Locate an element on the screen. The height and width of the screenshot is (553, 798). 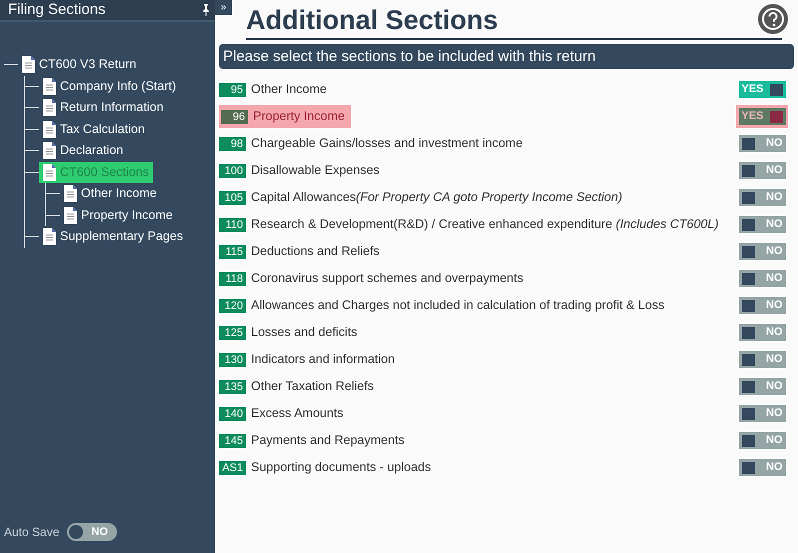
section-code-badge: 135 is located at coordinates (232, 387).